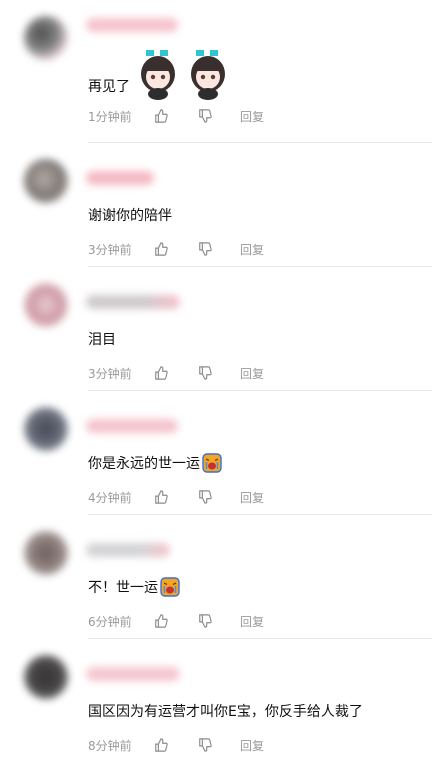  What do you see at coordinates (176, 497) in the screenshot?
I see `comment-meta: 4分钟前 回复` at bounding box center [176, 497].